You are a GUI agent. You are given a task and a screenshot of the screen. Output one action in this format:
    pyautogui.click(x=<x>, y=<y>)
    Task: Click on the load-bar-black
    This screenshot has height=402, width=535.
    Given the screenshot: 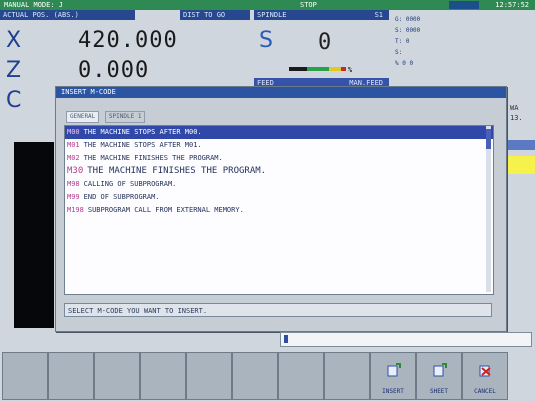 What is the action you would take?
    pyautogui.click(x=298, y=69)
    